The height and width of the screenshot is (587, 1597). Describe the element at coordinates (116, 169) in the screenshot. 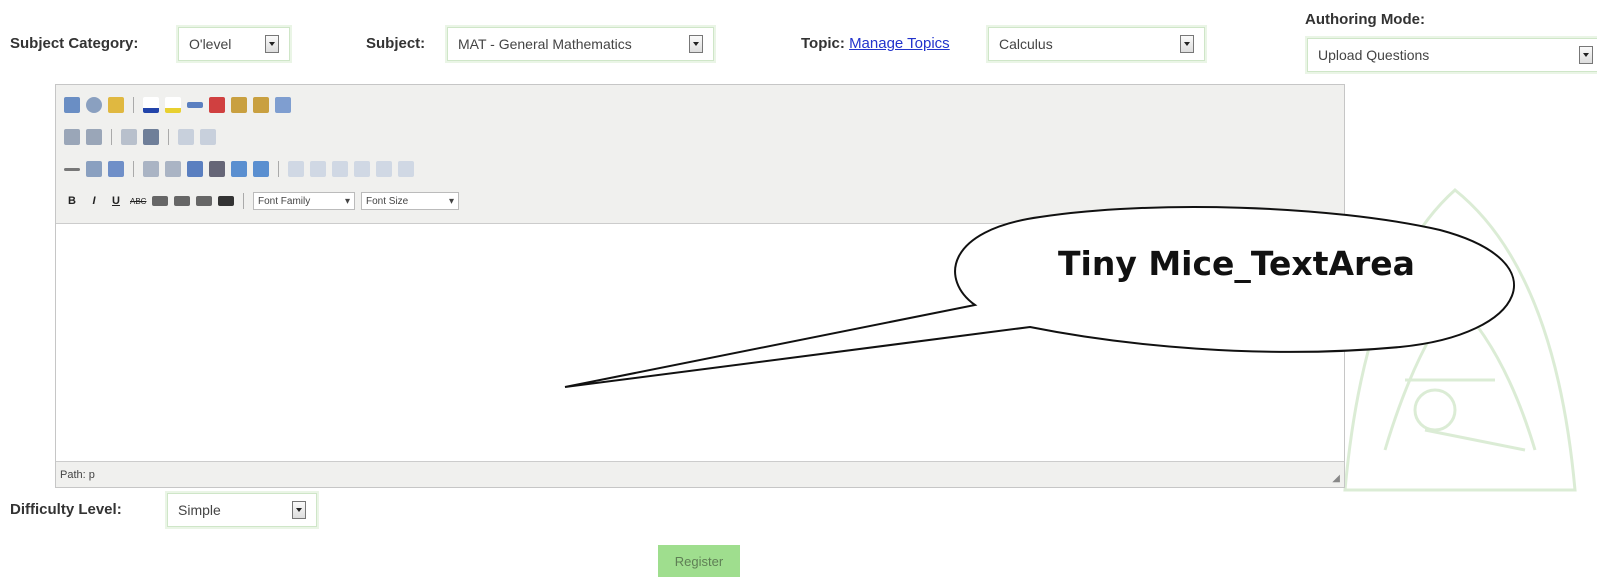

I see `visual-aid-icon` at that location.